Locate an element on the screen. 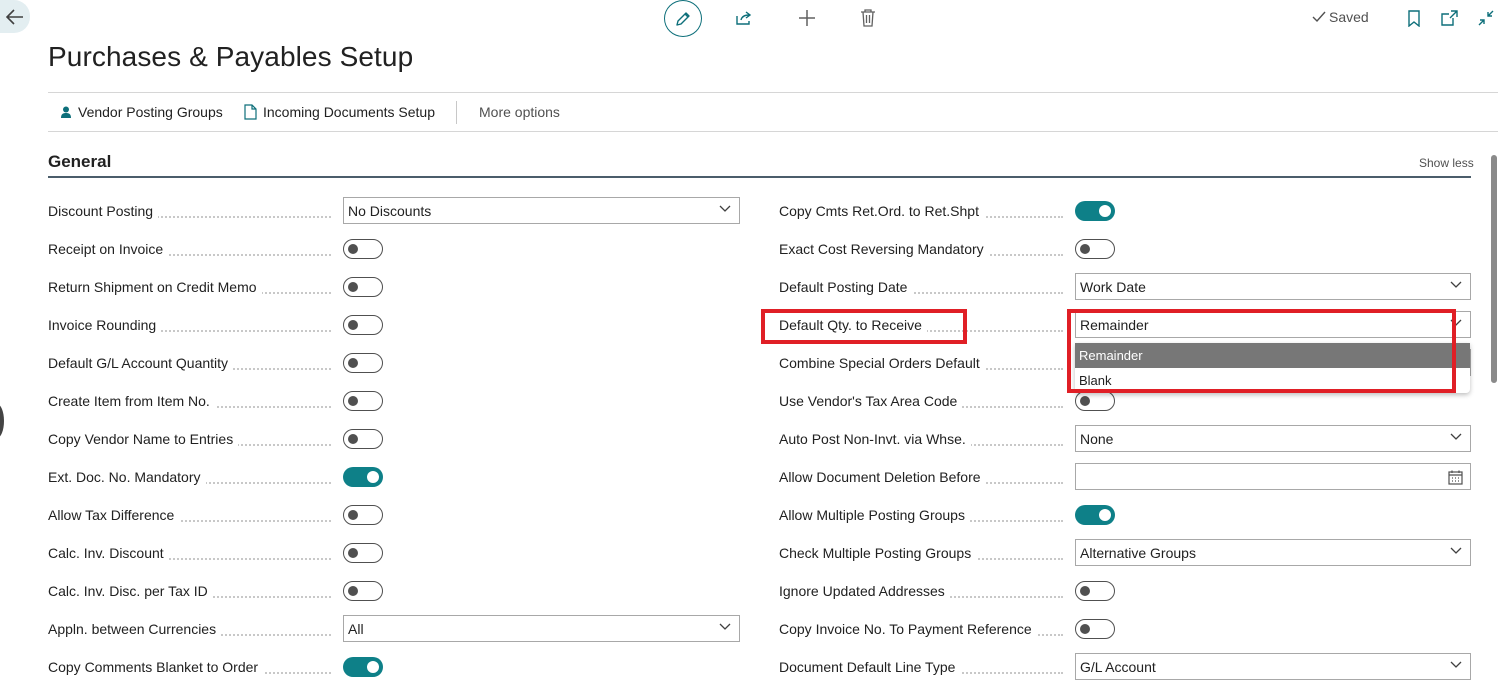 The width and height of the screenshot is (1498, 680). share-icon is located at coordinates (744, 18).